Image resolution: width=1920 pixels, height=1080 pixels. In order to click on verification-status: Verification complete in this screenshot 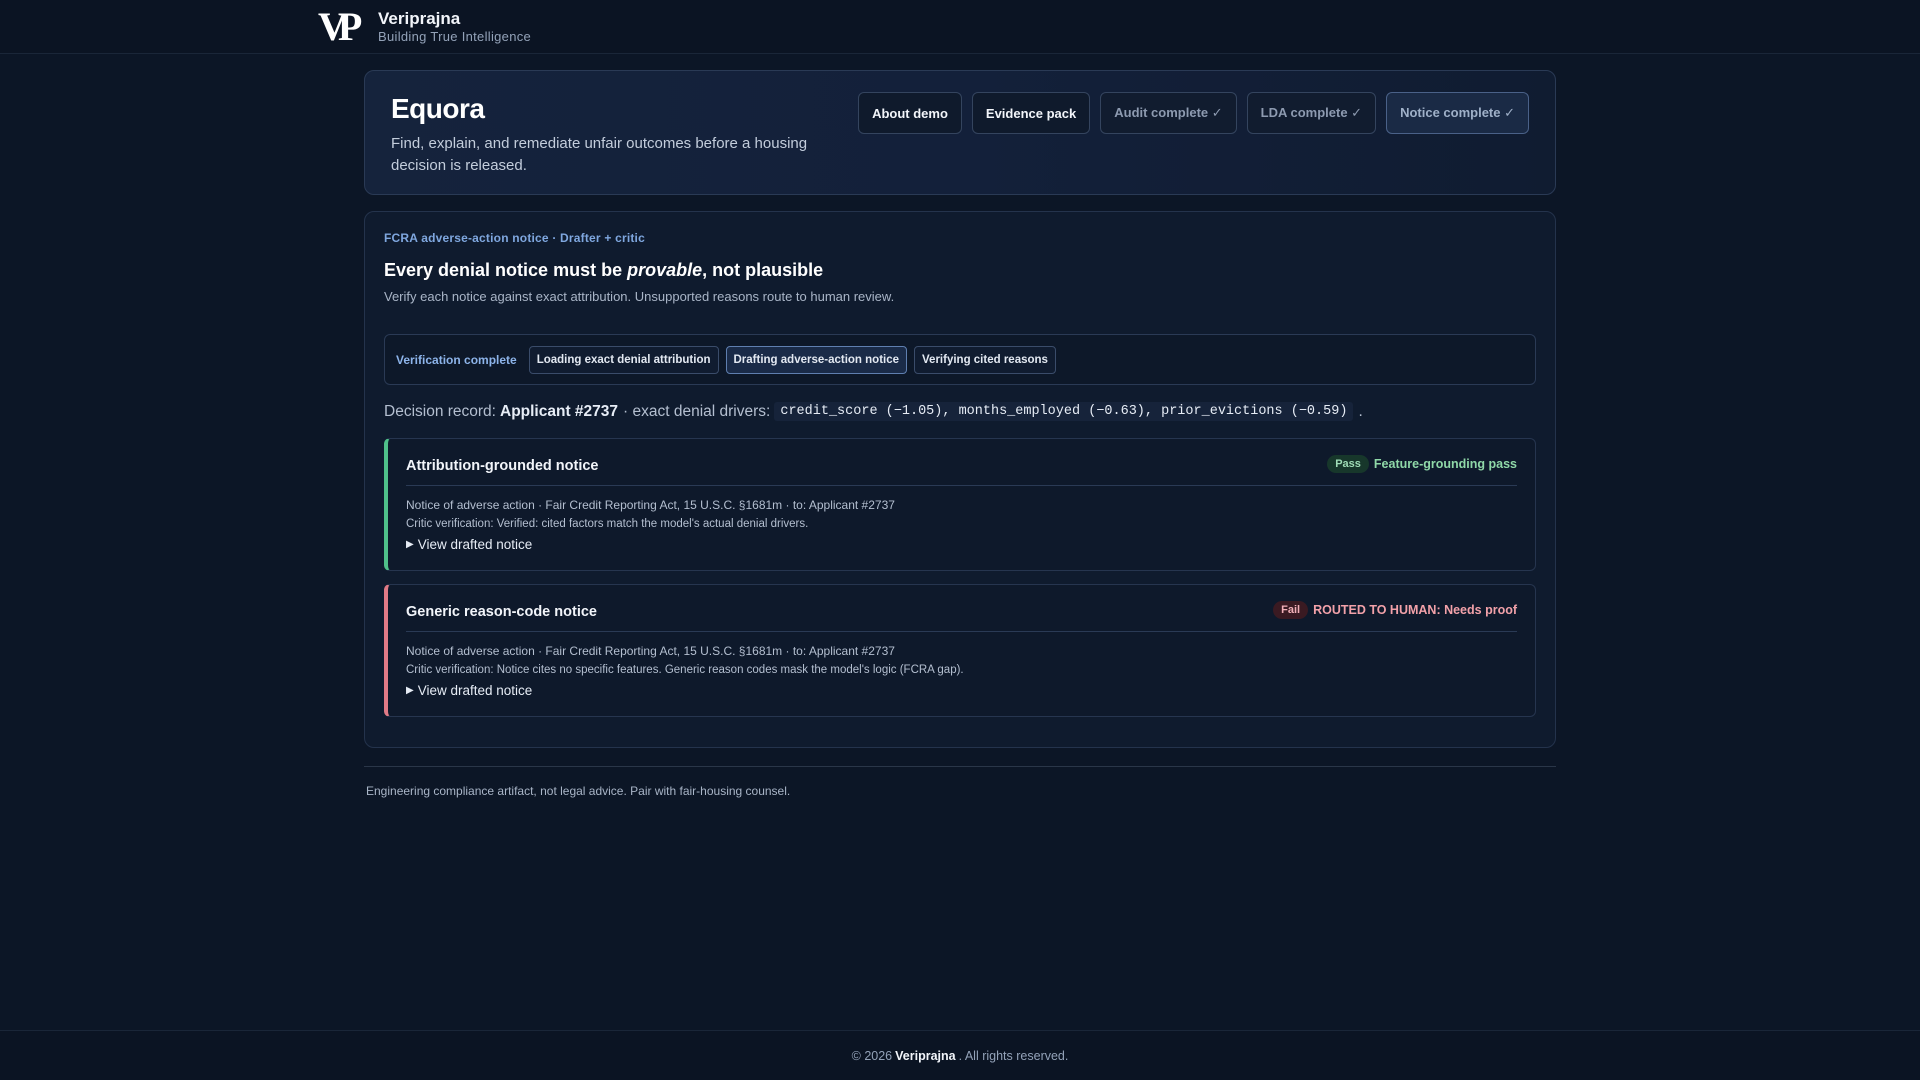, I will do `click(456, 359)`.